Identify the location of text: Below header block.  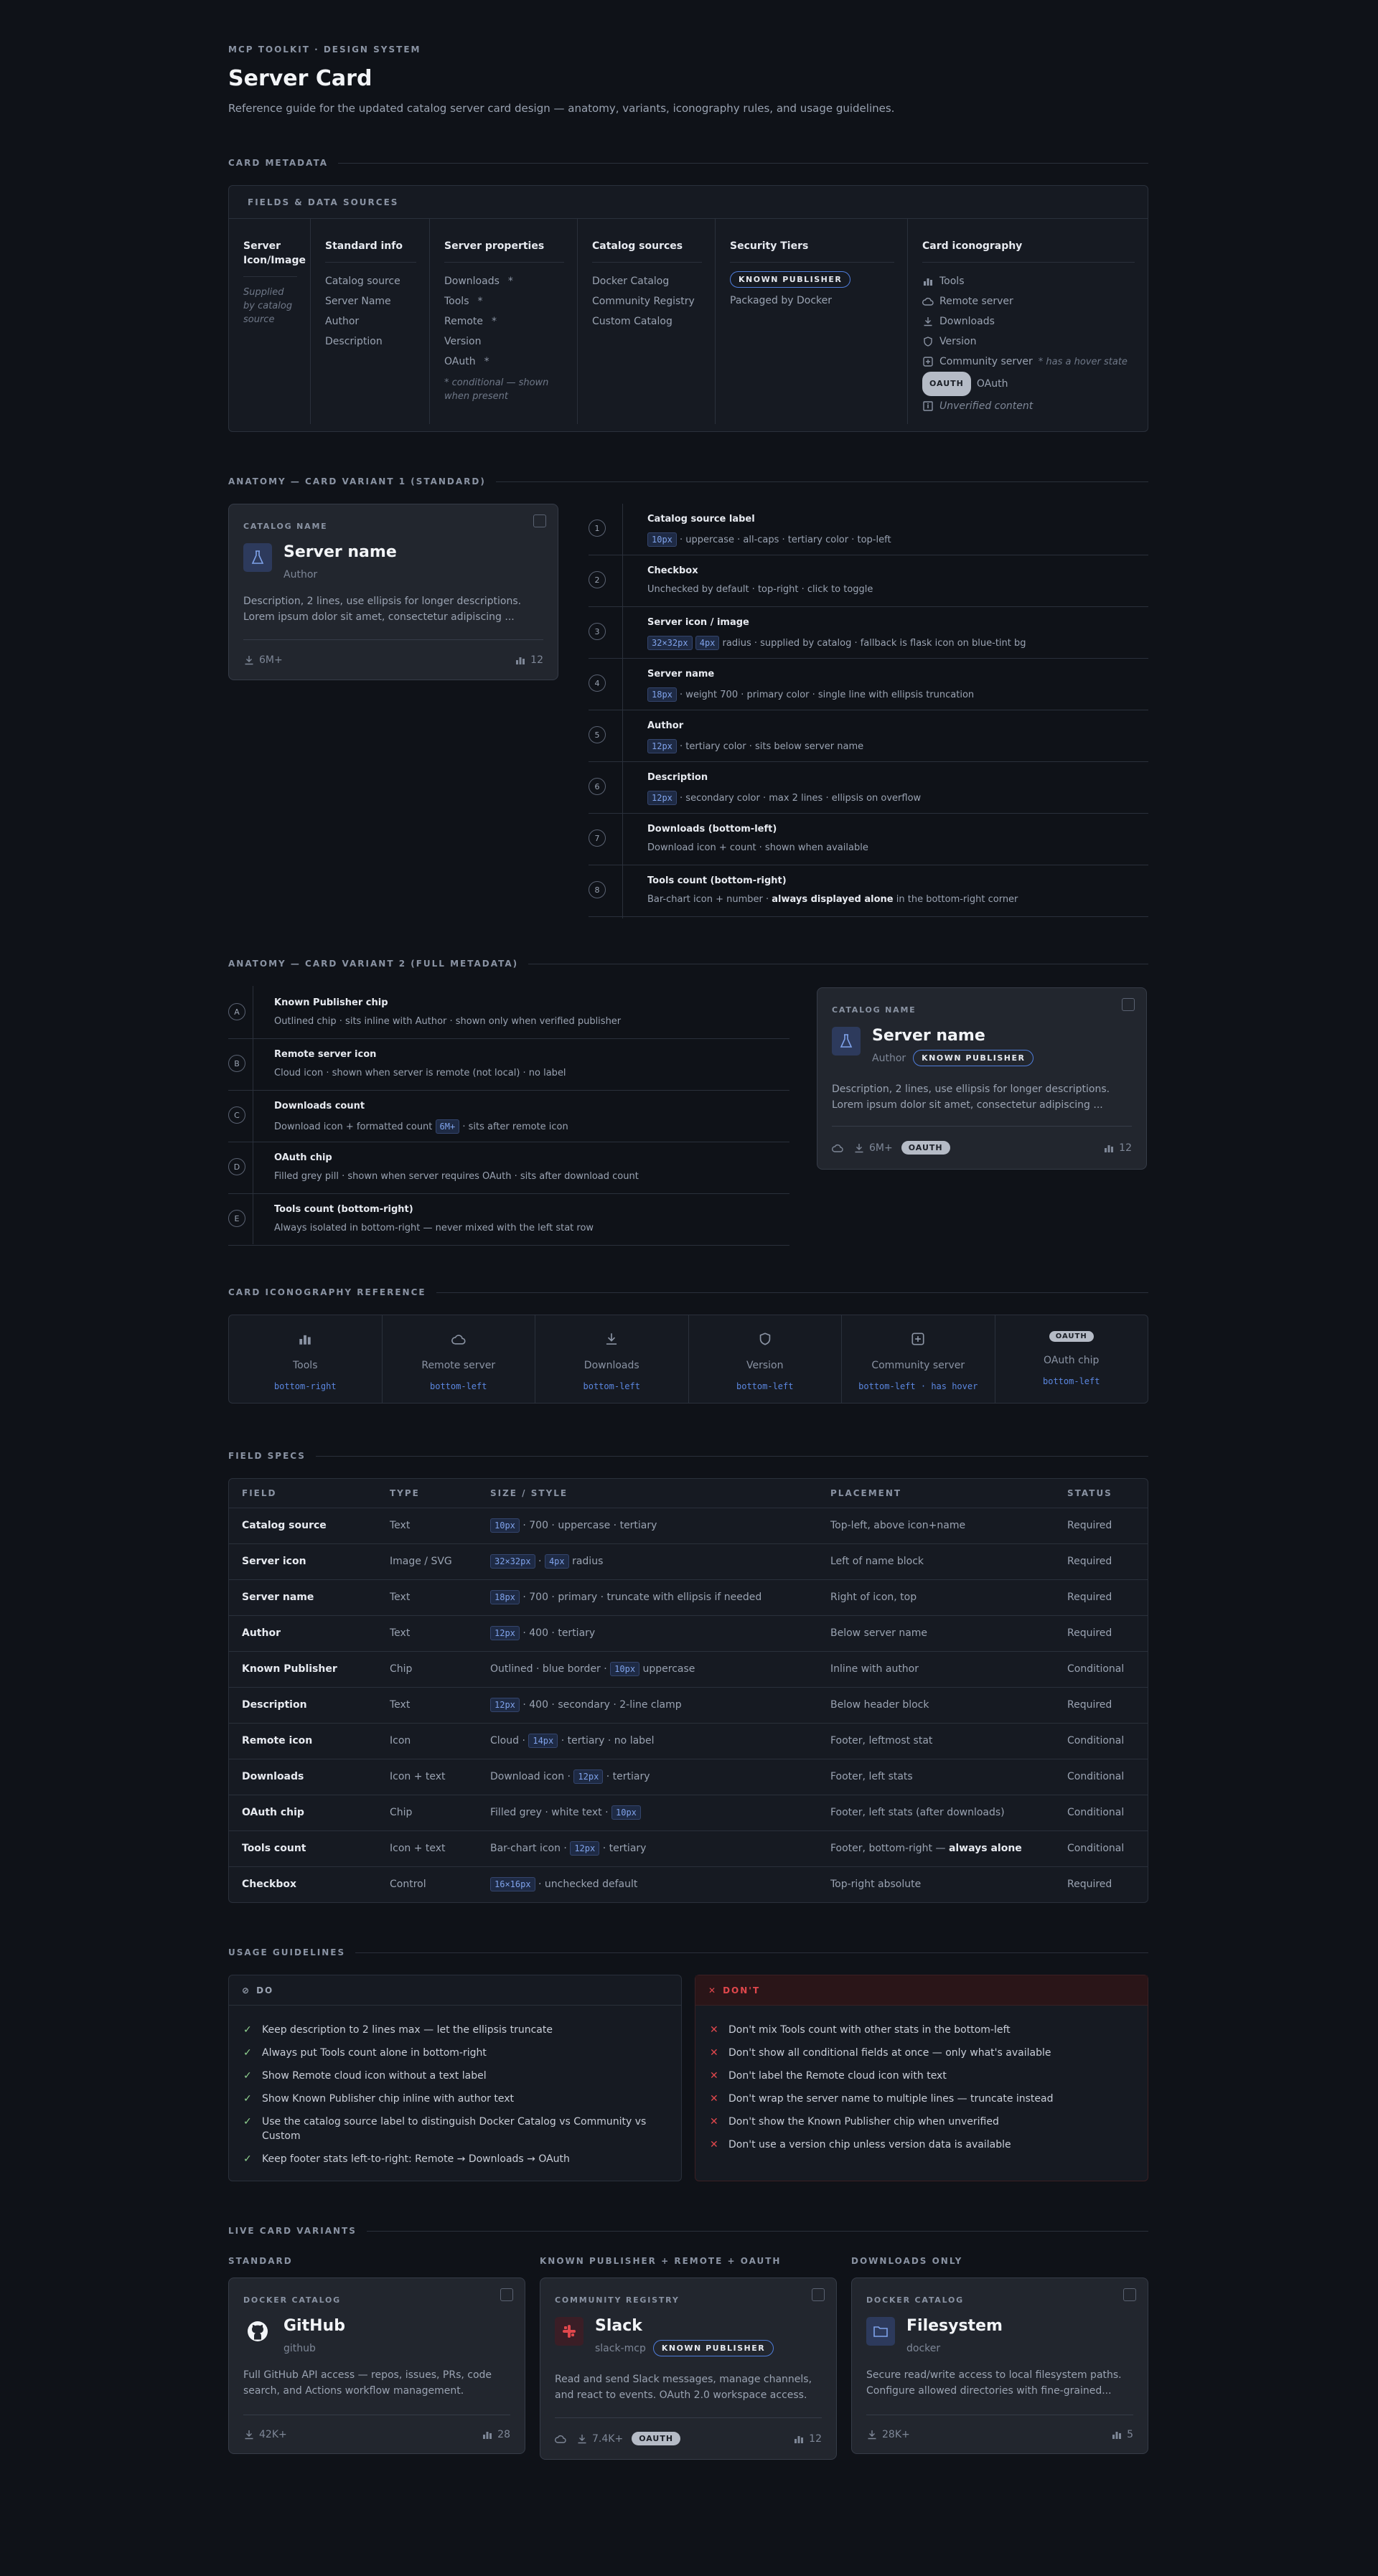
(879, 1705).